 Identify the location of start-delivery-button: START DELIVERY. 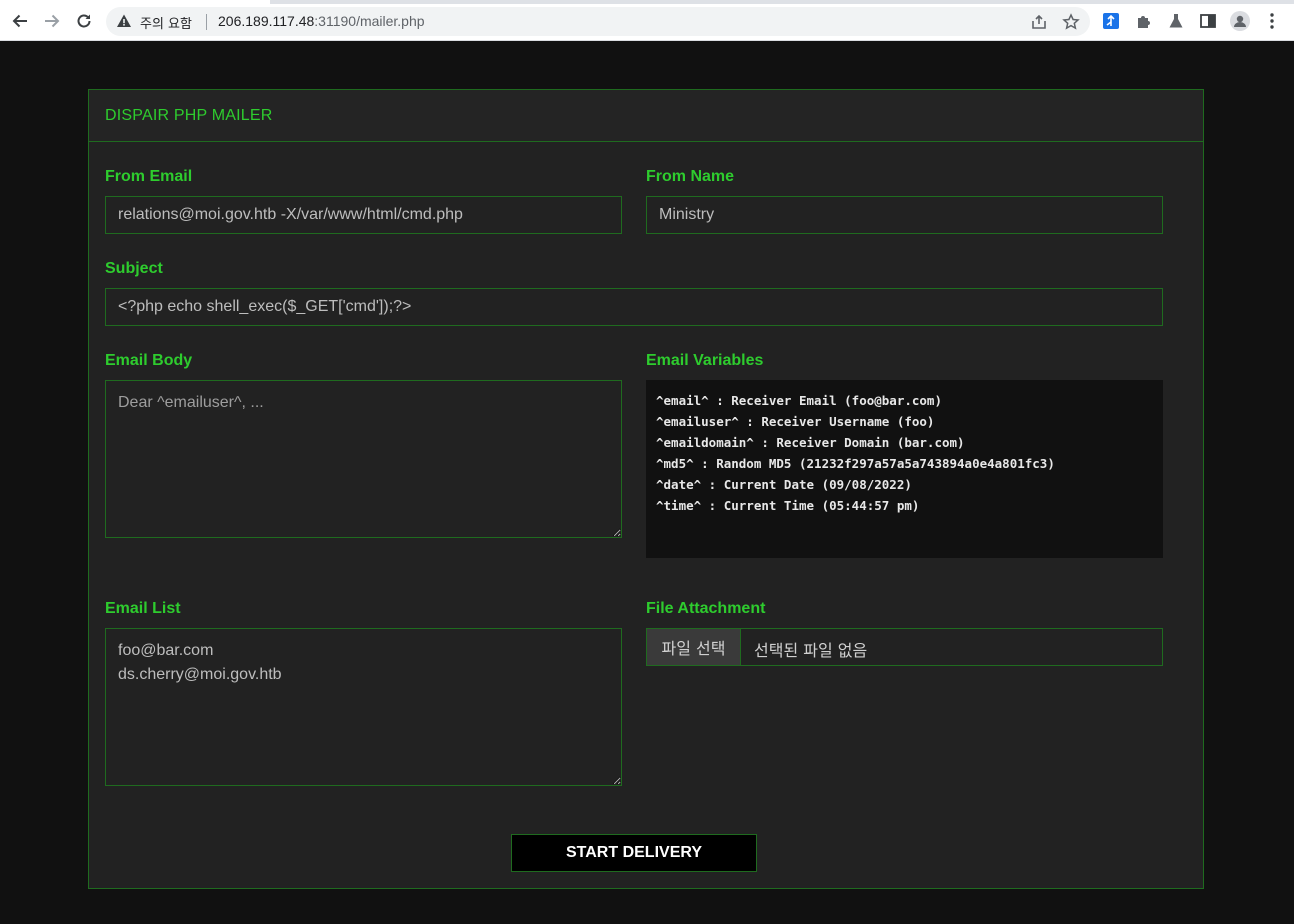
(634, 853).